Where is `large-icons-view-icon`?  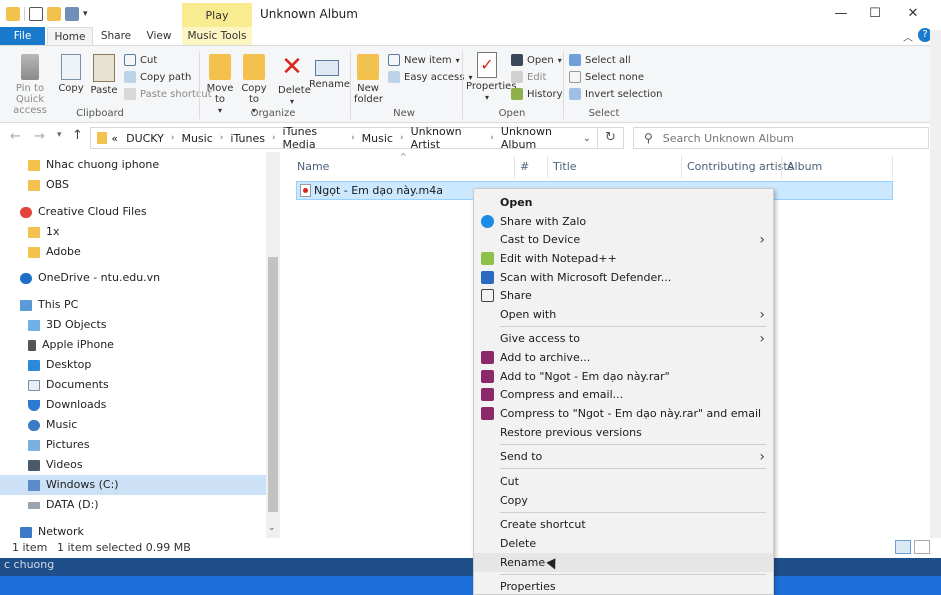 large-icons-view-icon is located at coordinates (922, 547).